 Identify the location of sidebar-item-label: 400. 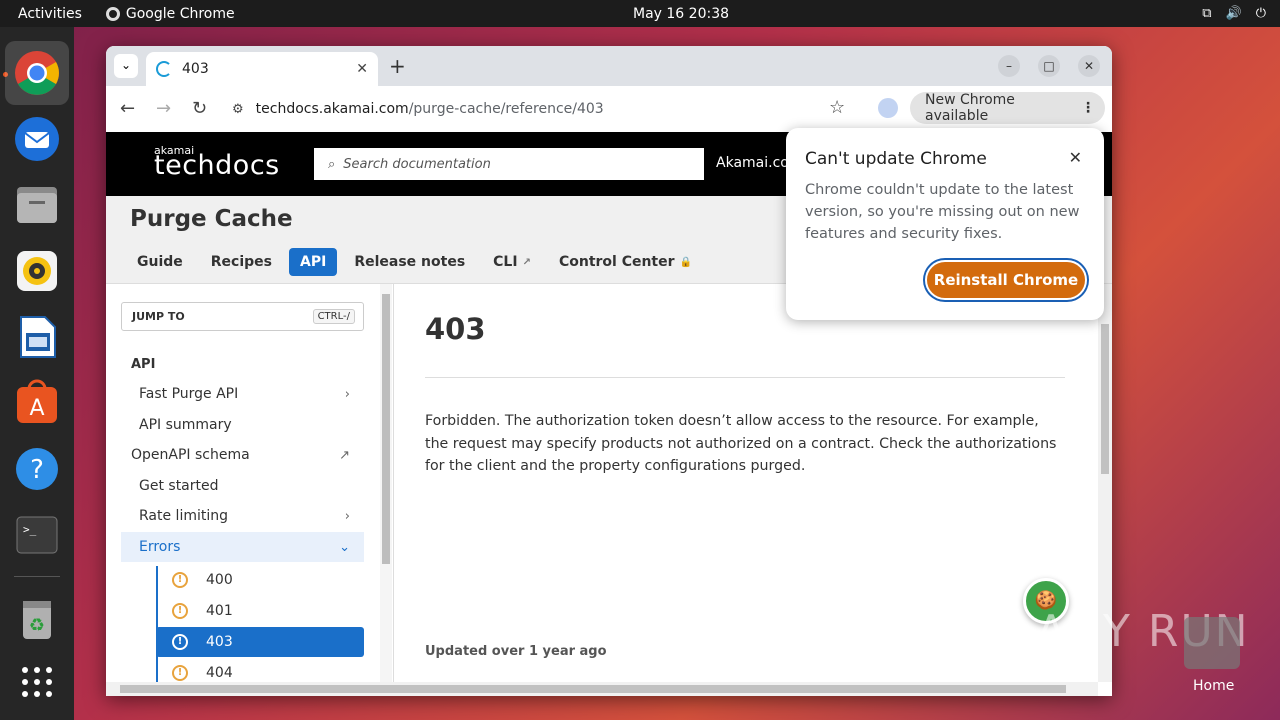
(219, 580).